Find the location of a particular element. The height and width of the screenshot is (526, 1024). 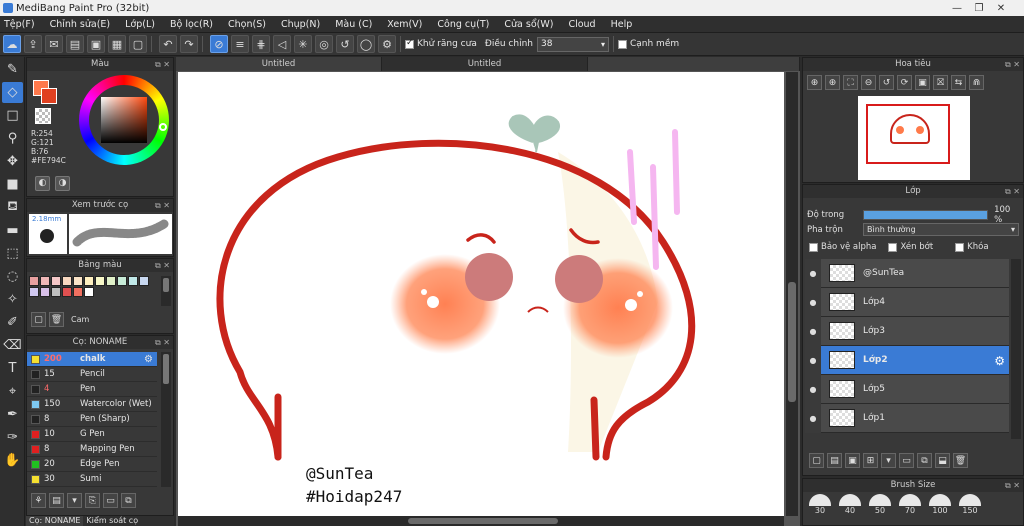

transparent-swatch is located at coordinates (43, 116).